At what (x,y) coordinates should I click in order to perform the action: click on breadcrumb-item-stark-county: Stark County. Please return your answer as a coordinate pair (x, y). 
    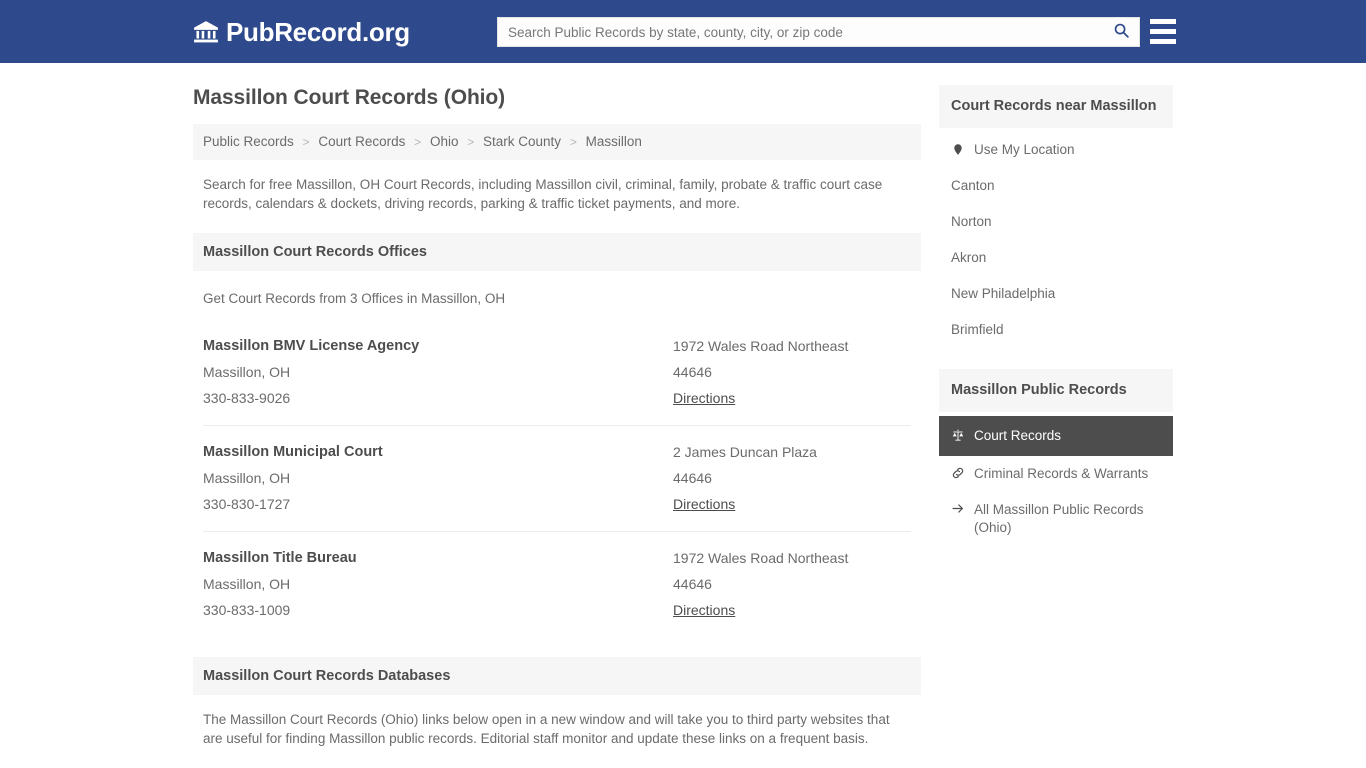
    Looking at the image, I should click on (522, 141).